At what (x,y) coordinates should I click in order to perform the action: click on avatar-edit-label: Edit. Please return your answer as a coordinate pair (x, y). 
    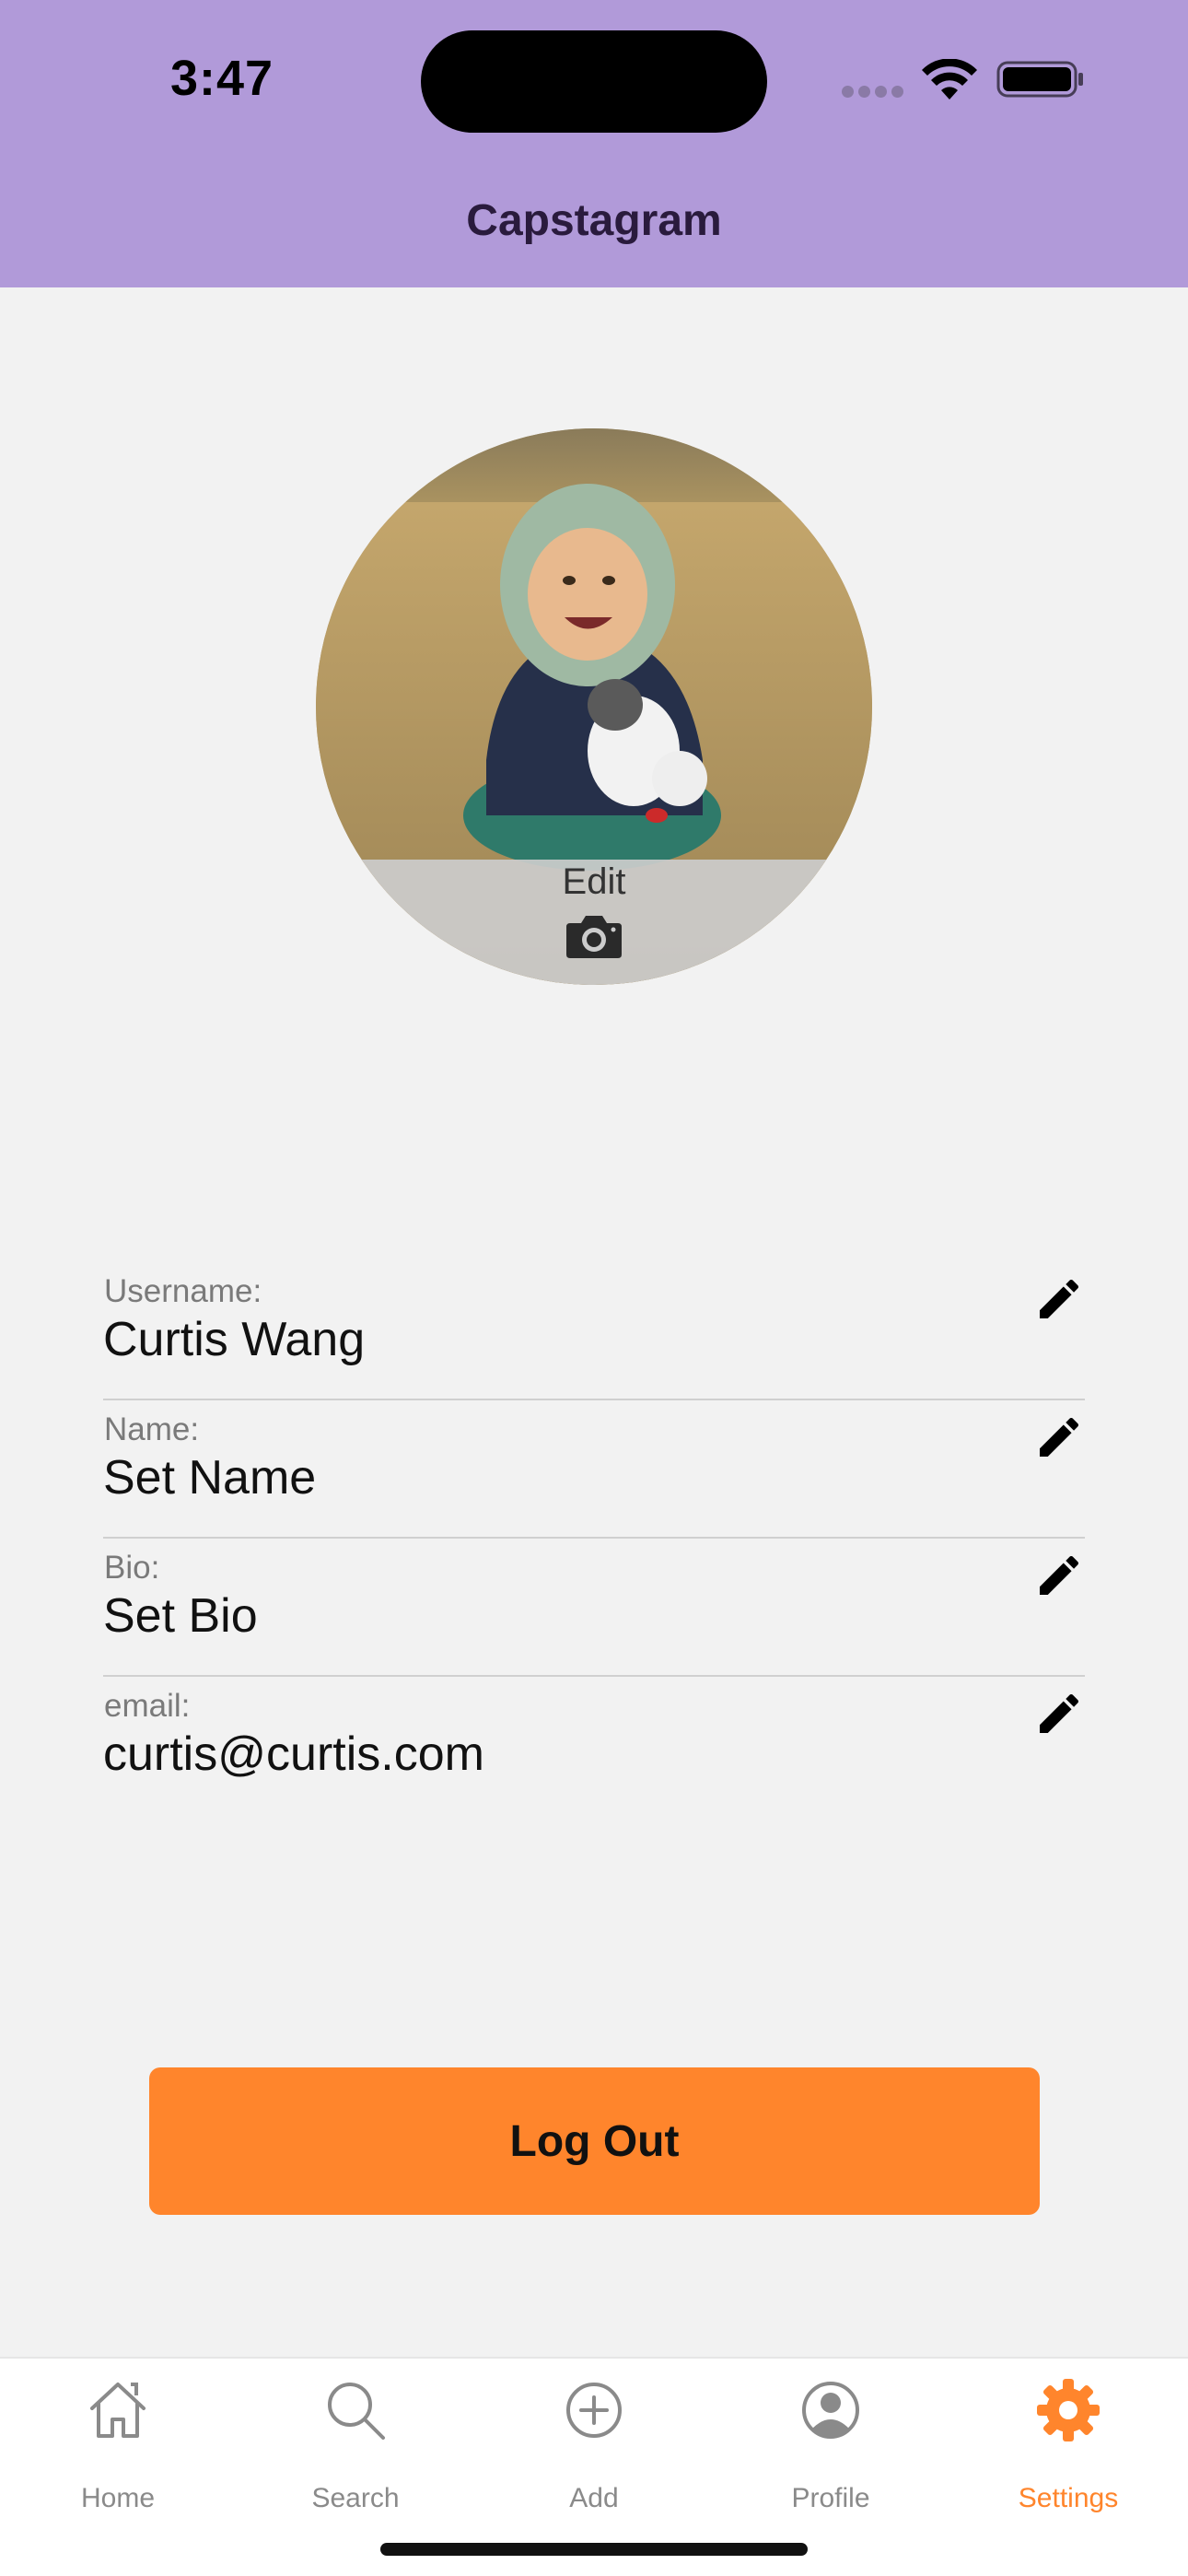
    Looking at the image, I should click on (594, 882).